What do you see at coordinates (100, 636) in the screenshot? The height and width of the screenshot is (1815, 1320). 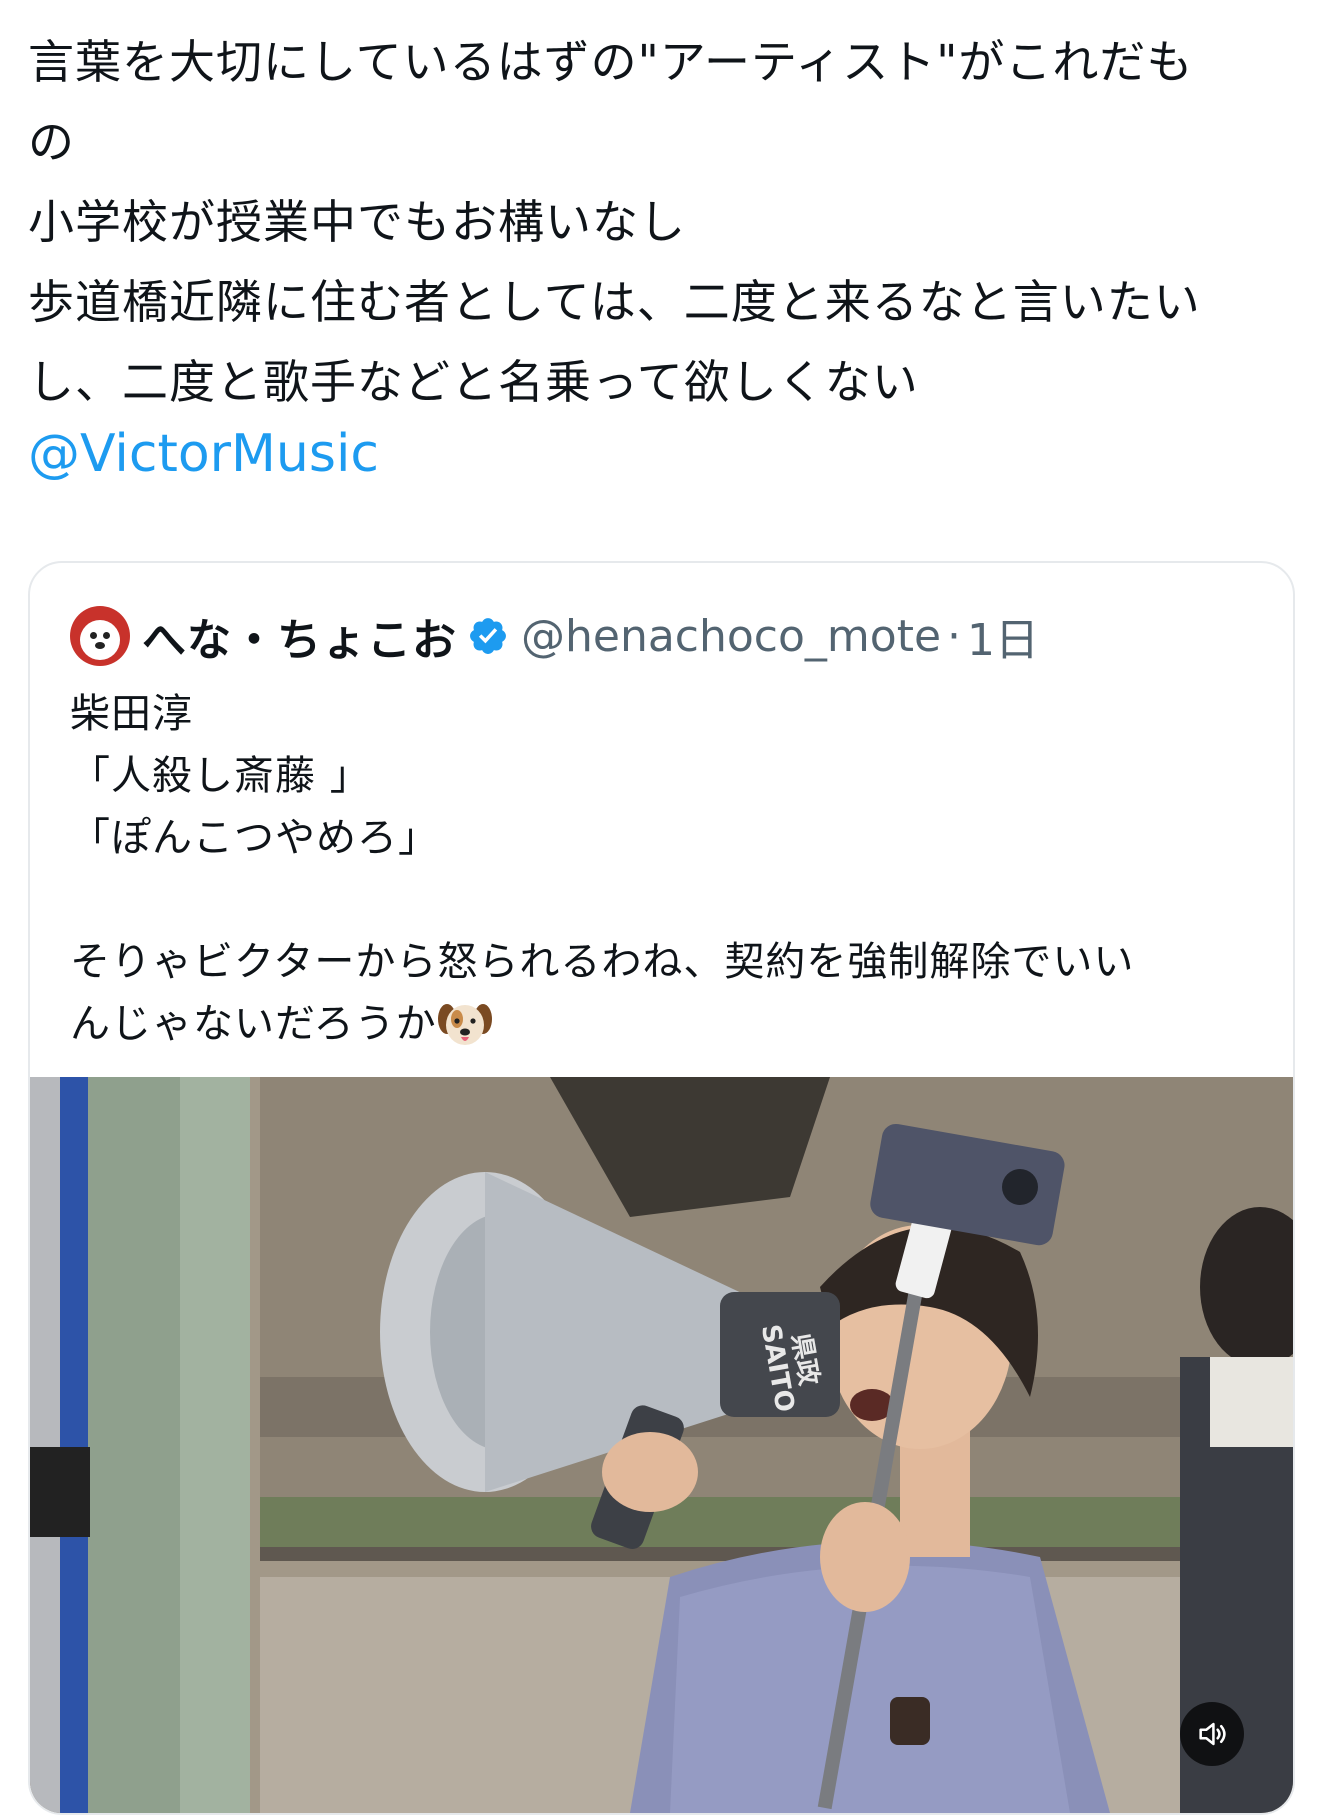 I see `avatar` at bounding box center [100, 636].